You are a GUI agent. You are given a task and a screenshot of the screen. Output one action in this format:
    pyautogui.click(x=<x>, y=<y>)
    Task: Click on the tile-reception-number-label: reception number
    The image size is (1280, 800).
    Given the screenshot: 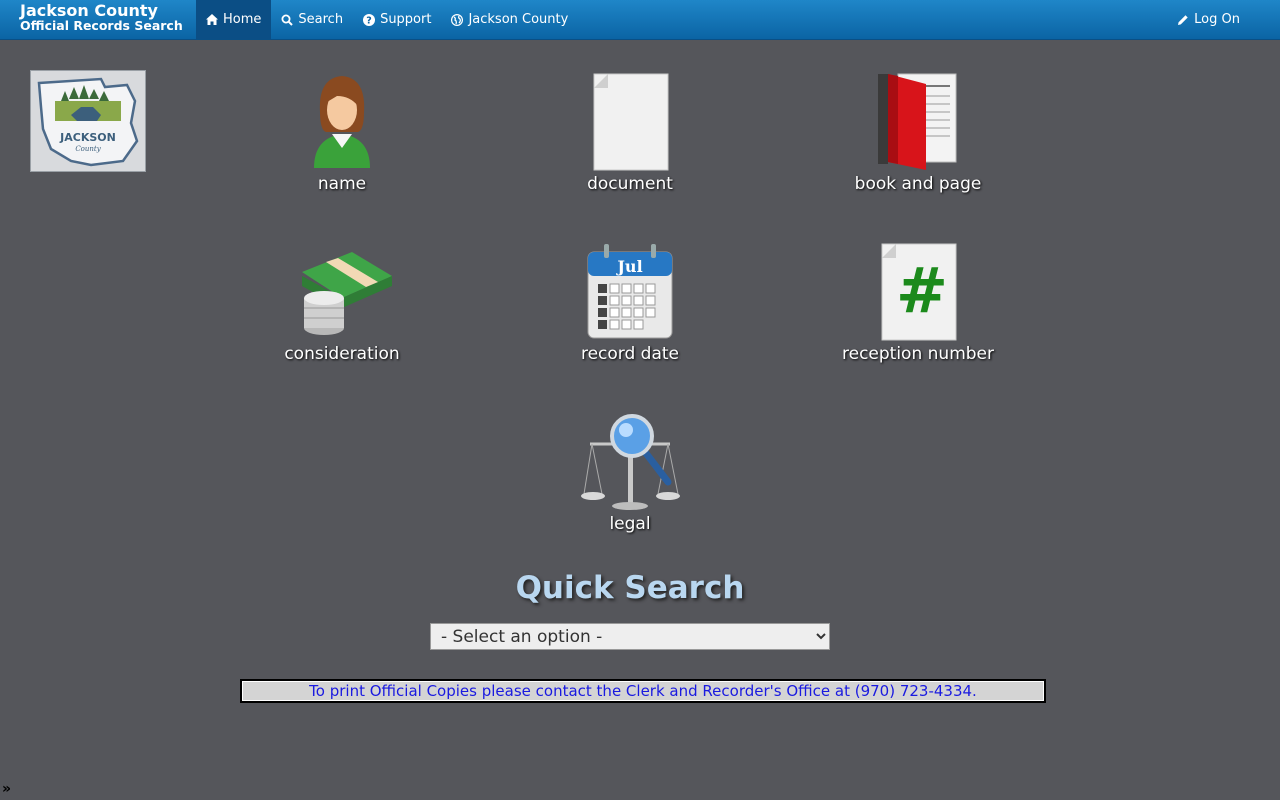 What is the action you would take?
    pyautogui.click(x=918, y=354)
    